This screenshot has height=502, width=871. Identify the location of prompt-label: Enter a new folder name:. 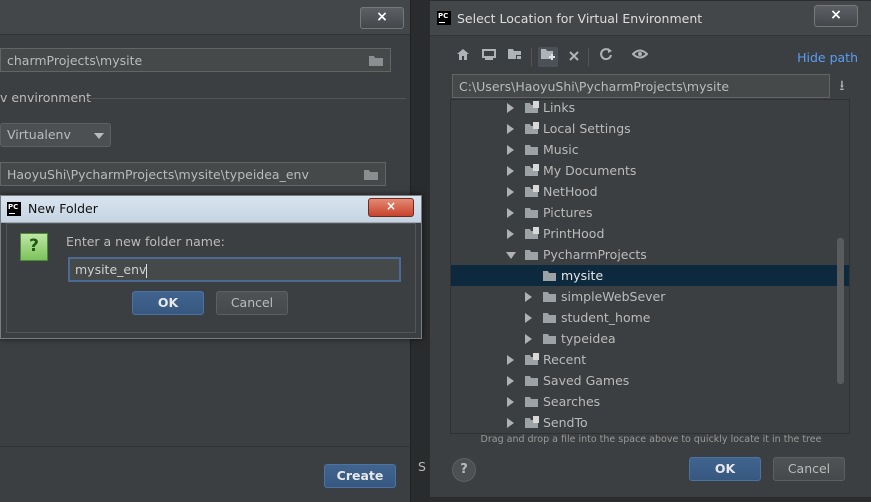
(145, 241).